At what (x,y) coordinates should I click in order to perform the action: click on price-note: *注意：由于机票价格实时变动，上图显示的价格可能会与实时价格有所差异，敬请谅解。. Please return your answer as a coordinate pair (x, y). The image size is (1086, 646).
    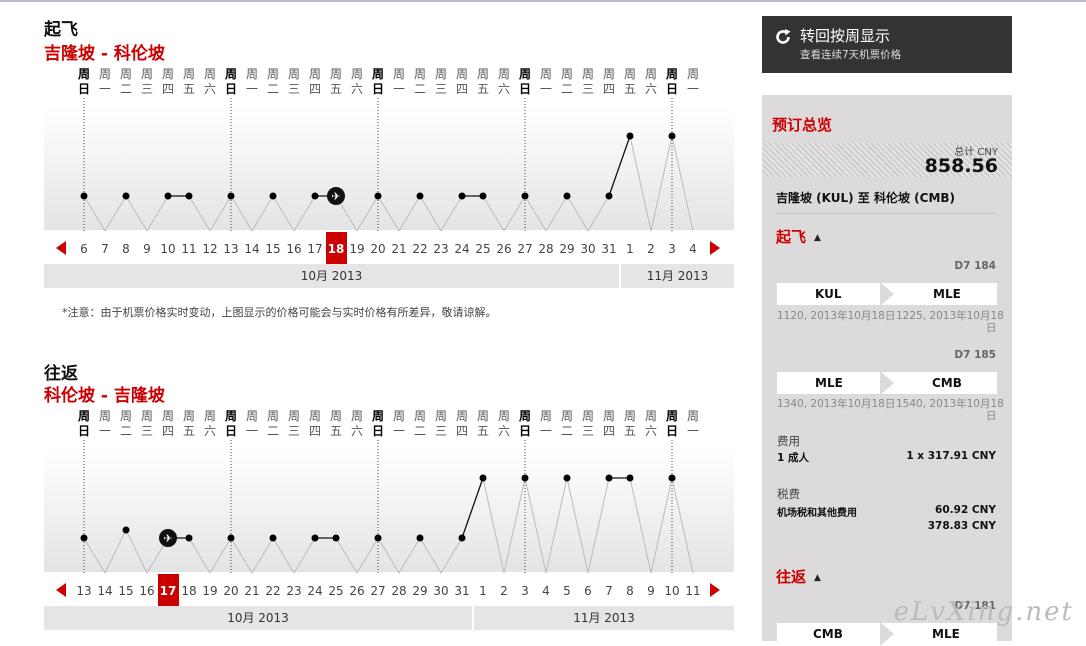
    Looking at the image, I should click on (279, 312).